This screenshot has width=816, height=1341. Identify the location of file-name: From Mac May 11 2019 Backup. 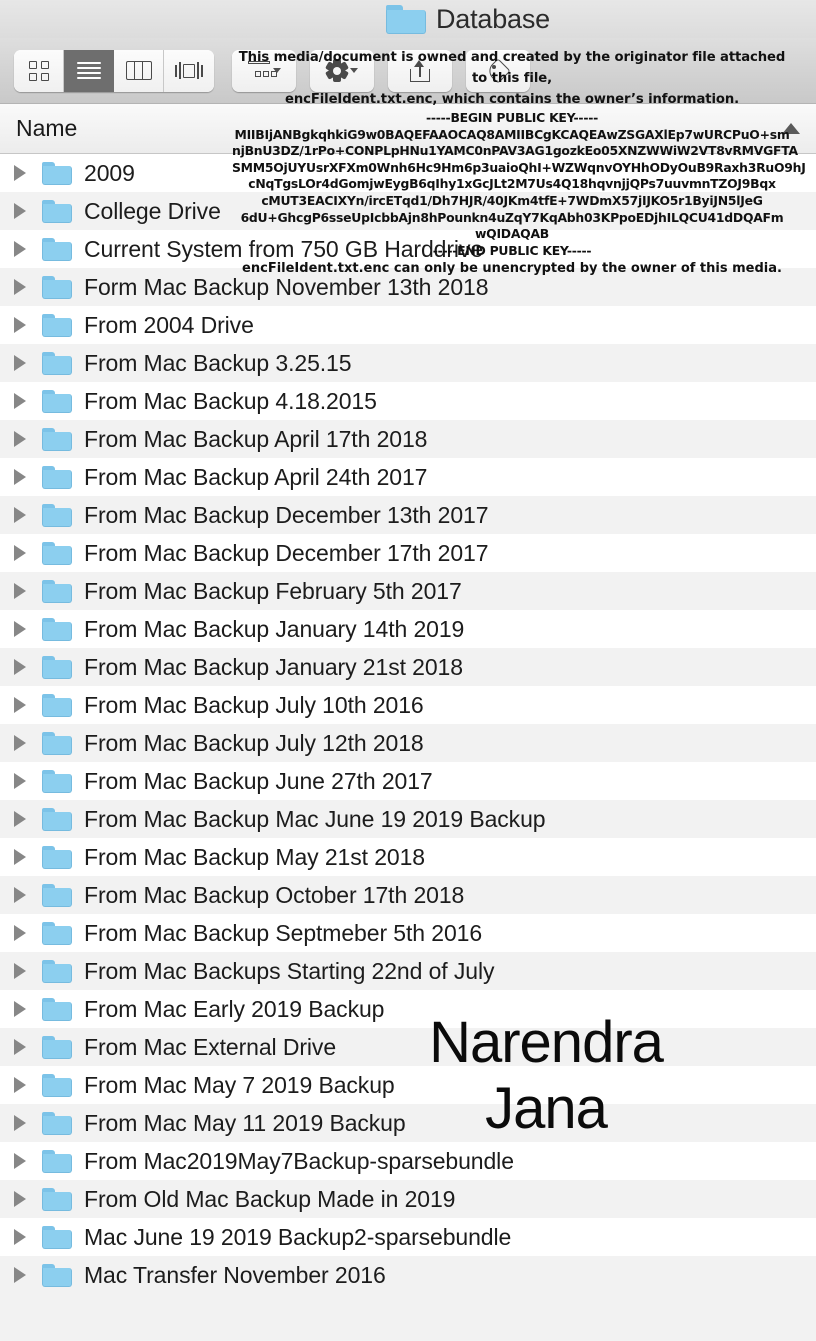
(245, 1123).